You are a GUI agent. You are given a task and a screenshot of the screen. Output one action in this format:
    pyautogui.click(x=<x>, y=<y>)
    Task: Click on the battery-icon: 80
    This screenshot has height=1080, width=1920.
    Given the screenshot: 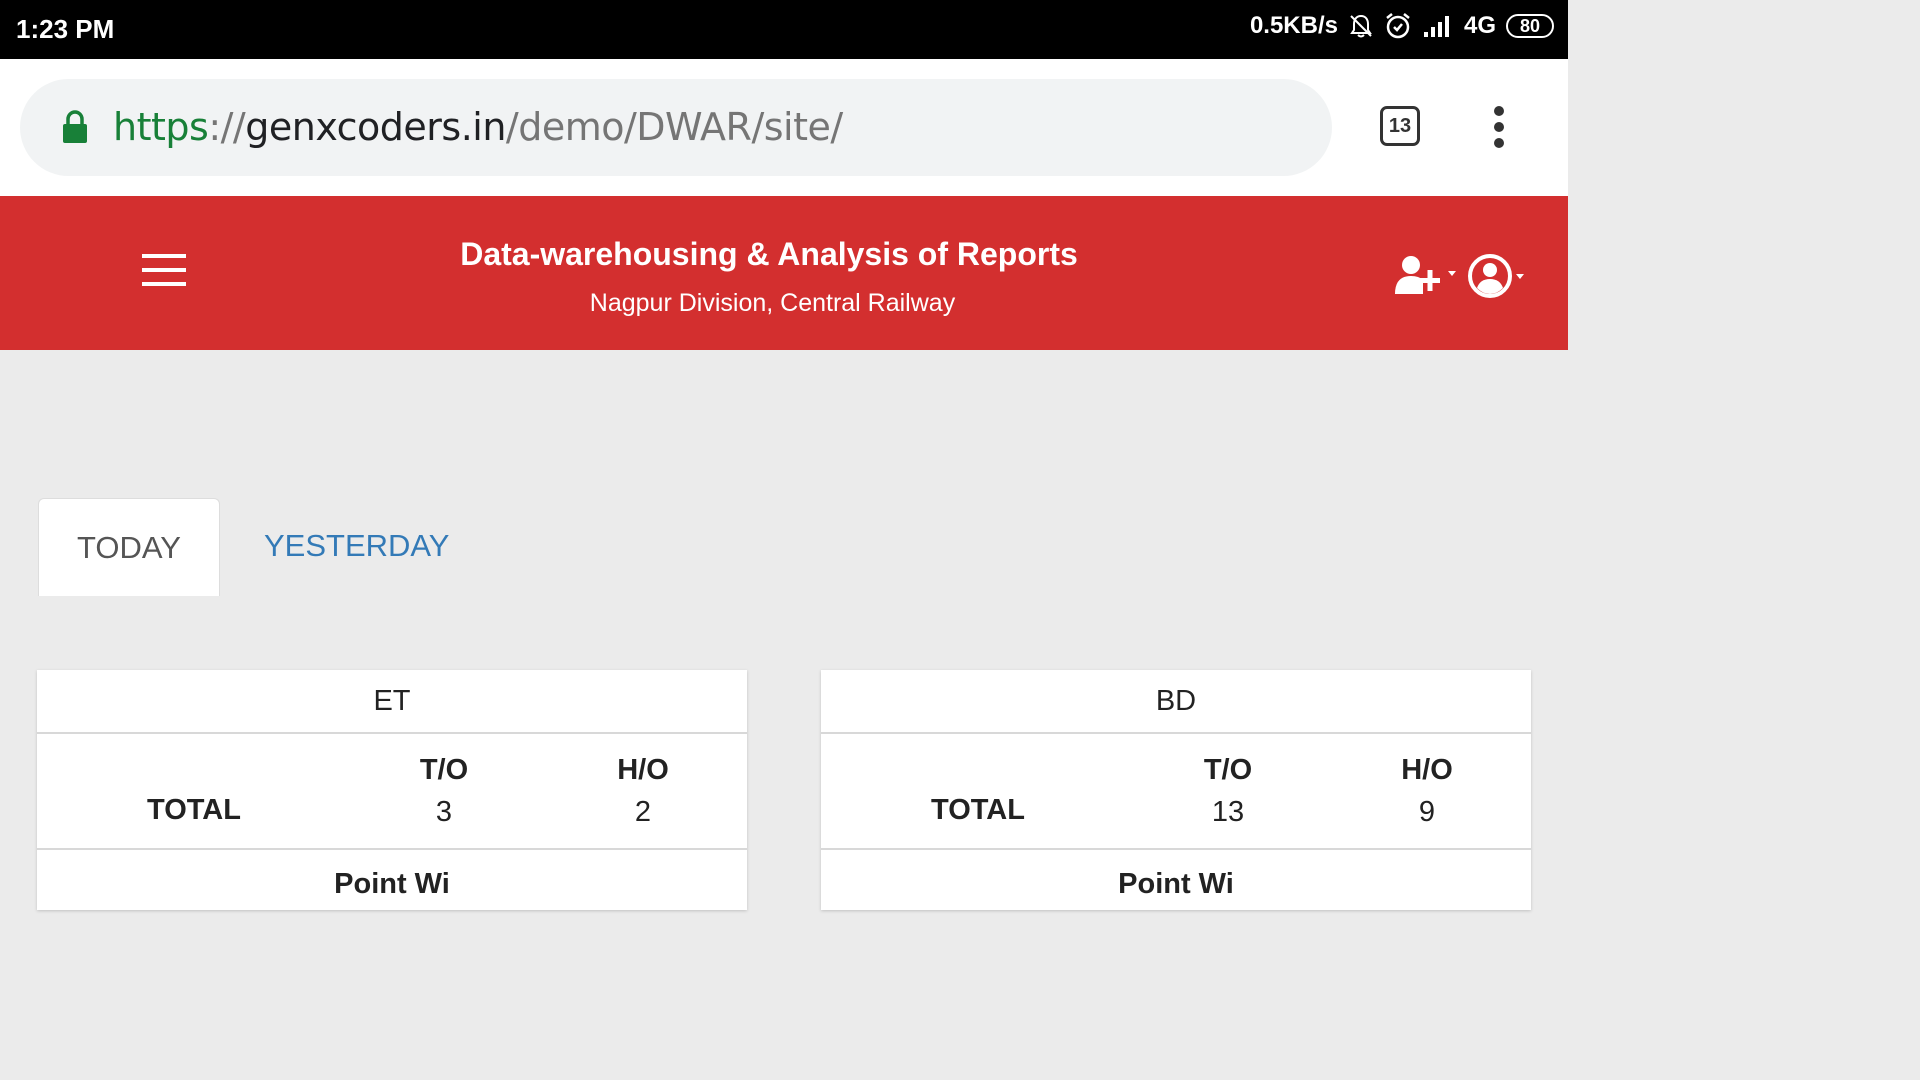 What is the action you would take?
    pyautogui.click(x=1530, y=26)
    